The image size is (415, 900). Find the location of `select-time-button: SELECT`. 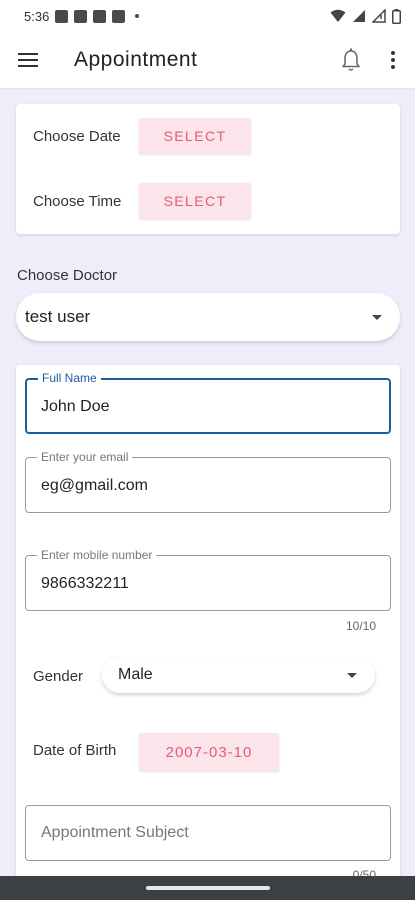

select-time-button: SELECT is located at coordinates (195, 201).